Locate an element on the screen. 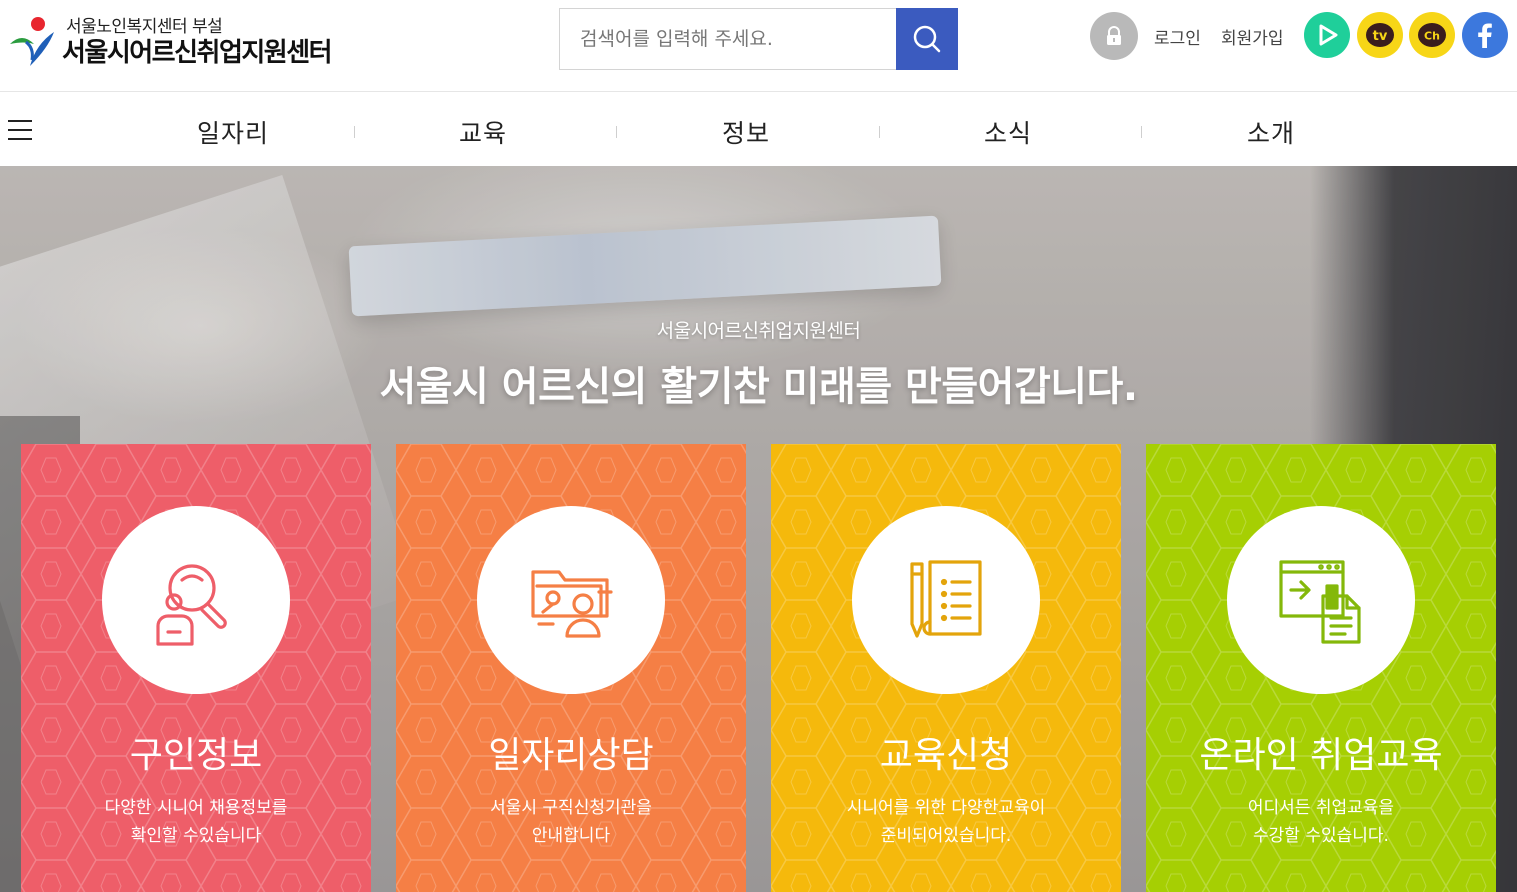 Image resolution: width=1517 pixels, height=892 pixels. card-description-line: 어디서든 취업교육을 is located at coordinates (1321, 808).